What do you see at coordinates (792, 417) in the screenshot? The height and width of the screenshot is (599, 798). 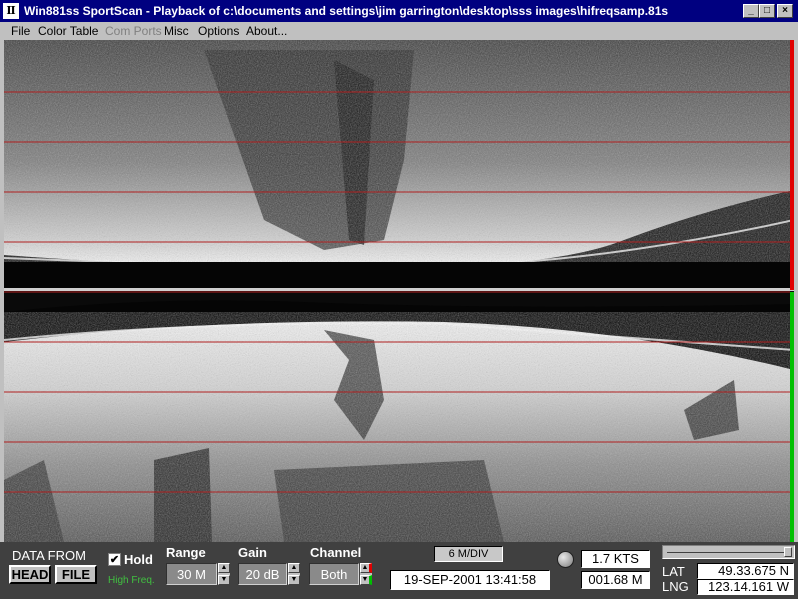 I see `starboard-channel-indicator` at bounding box center [792, 417].